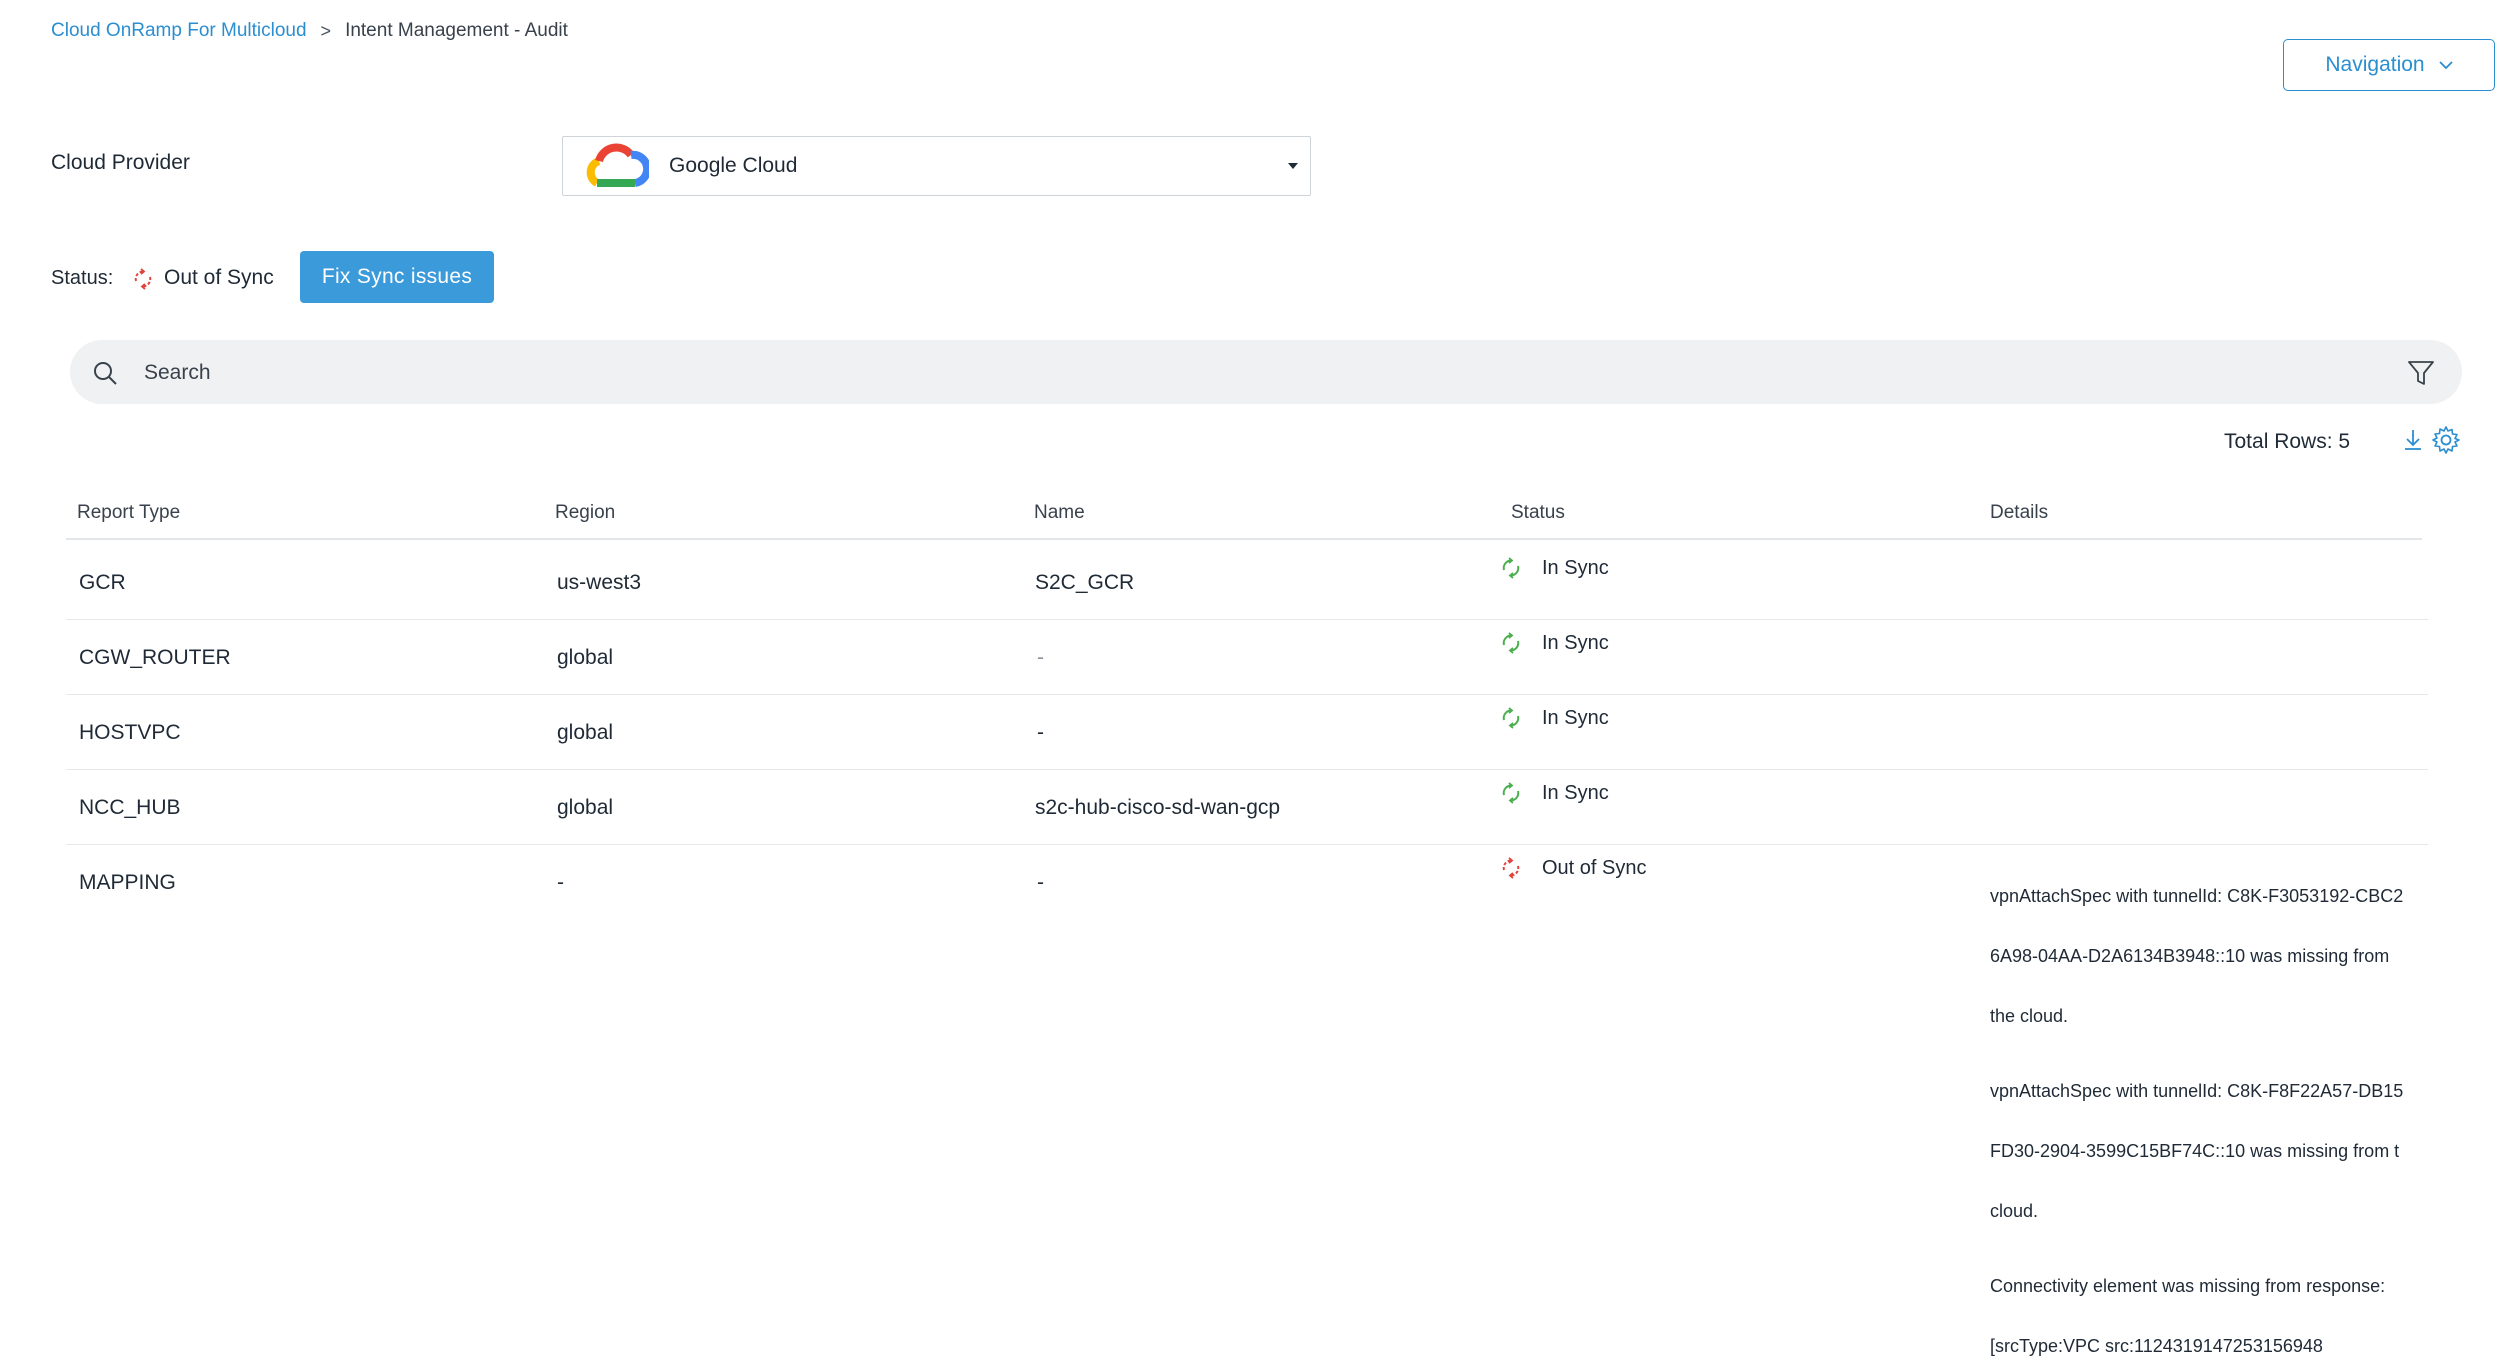  I want to click on search-icon, so click(105, 373).